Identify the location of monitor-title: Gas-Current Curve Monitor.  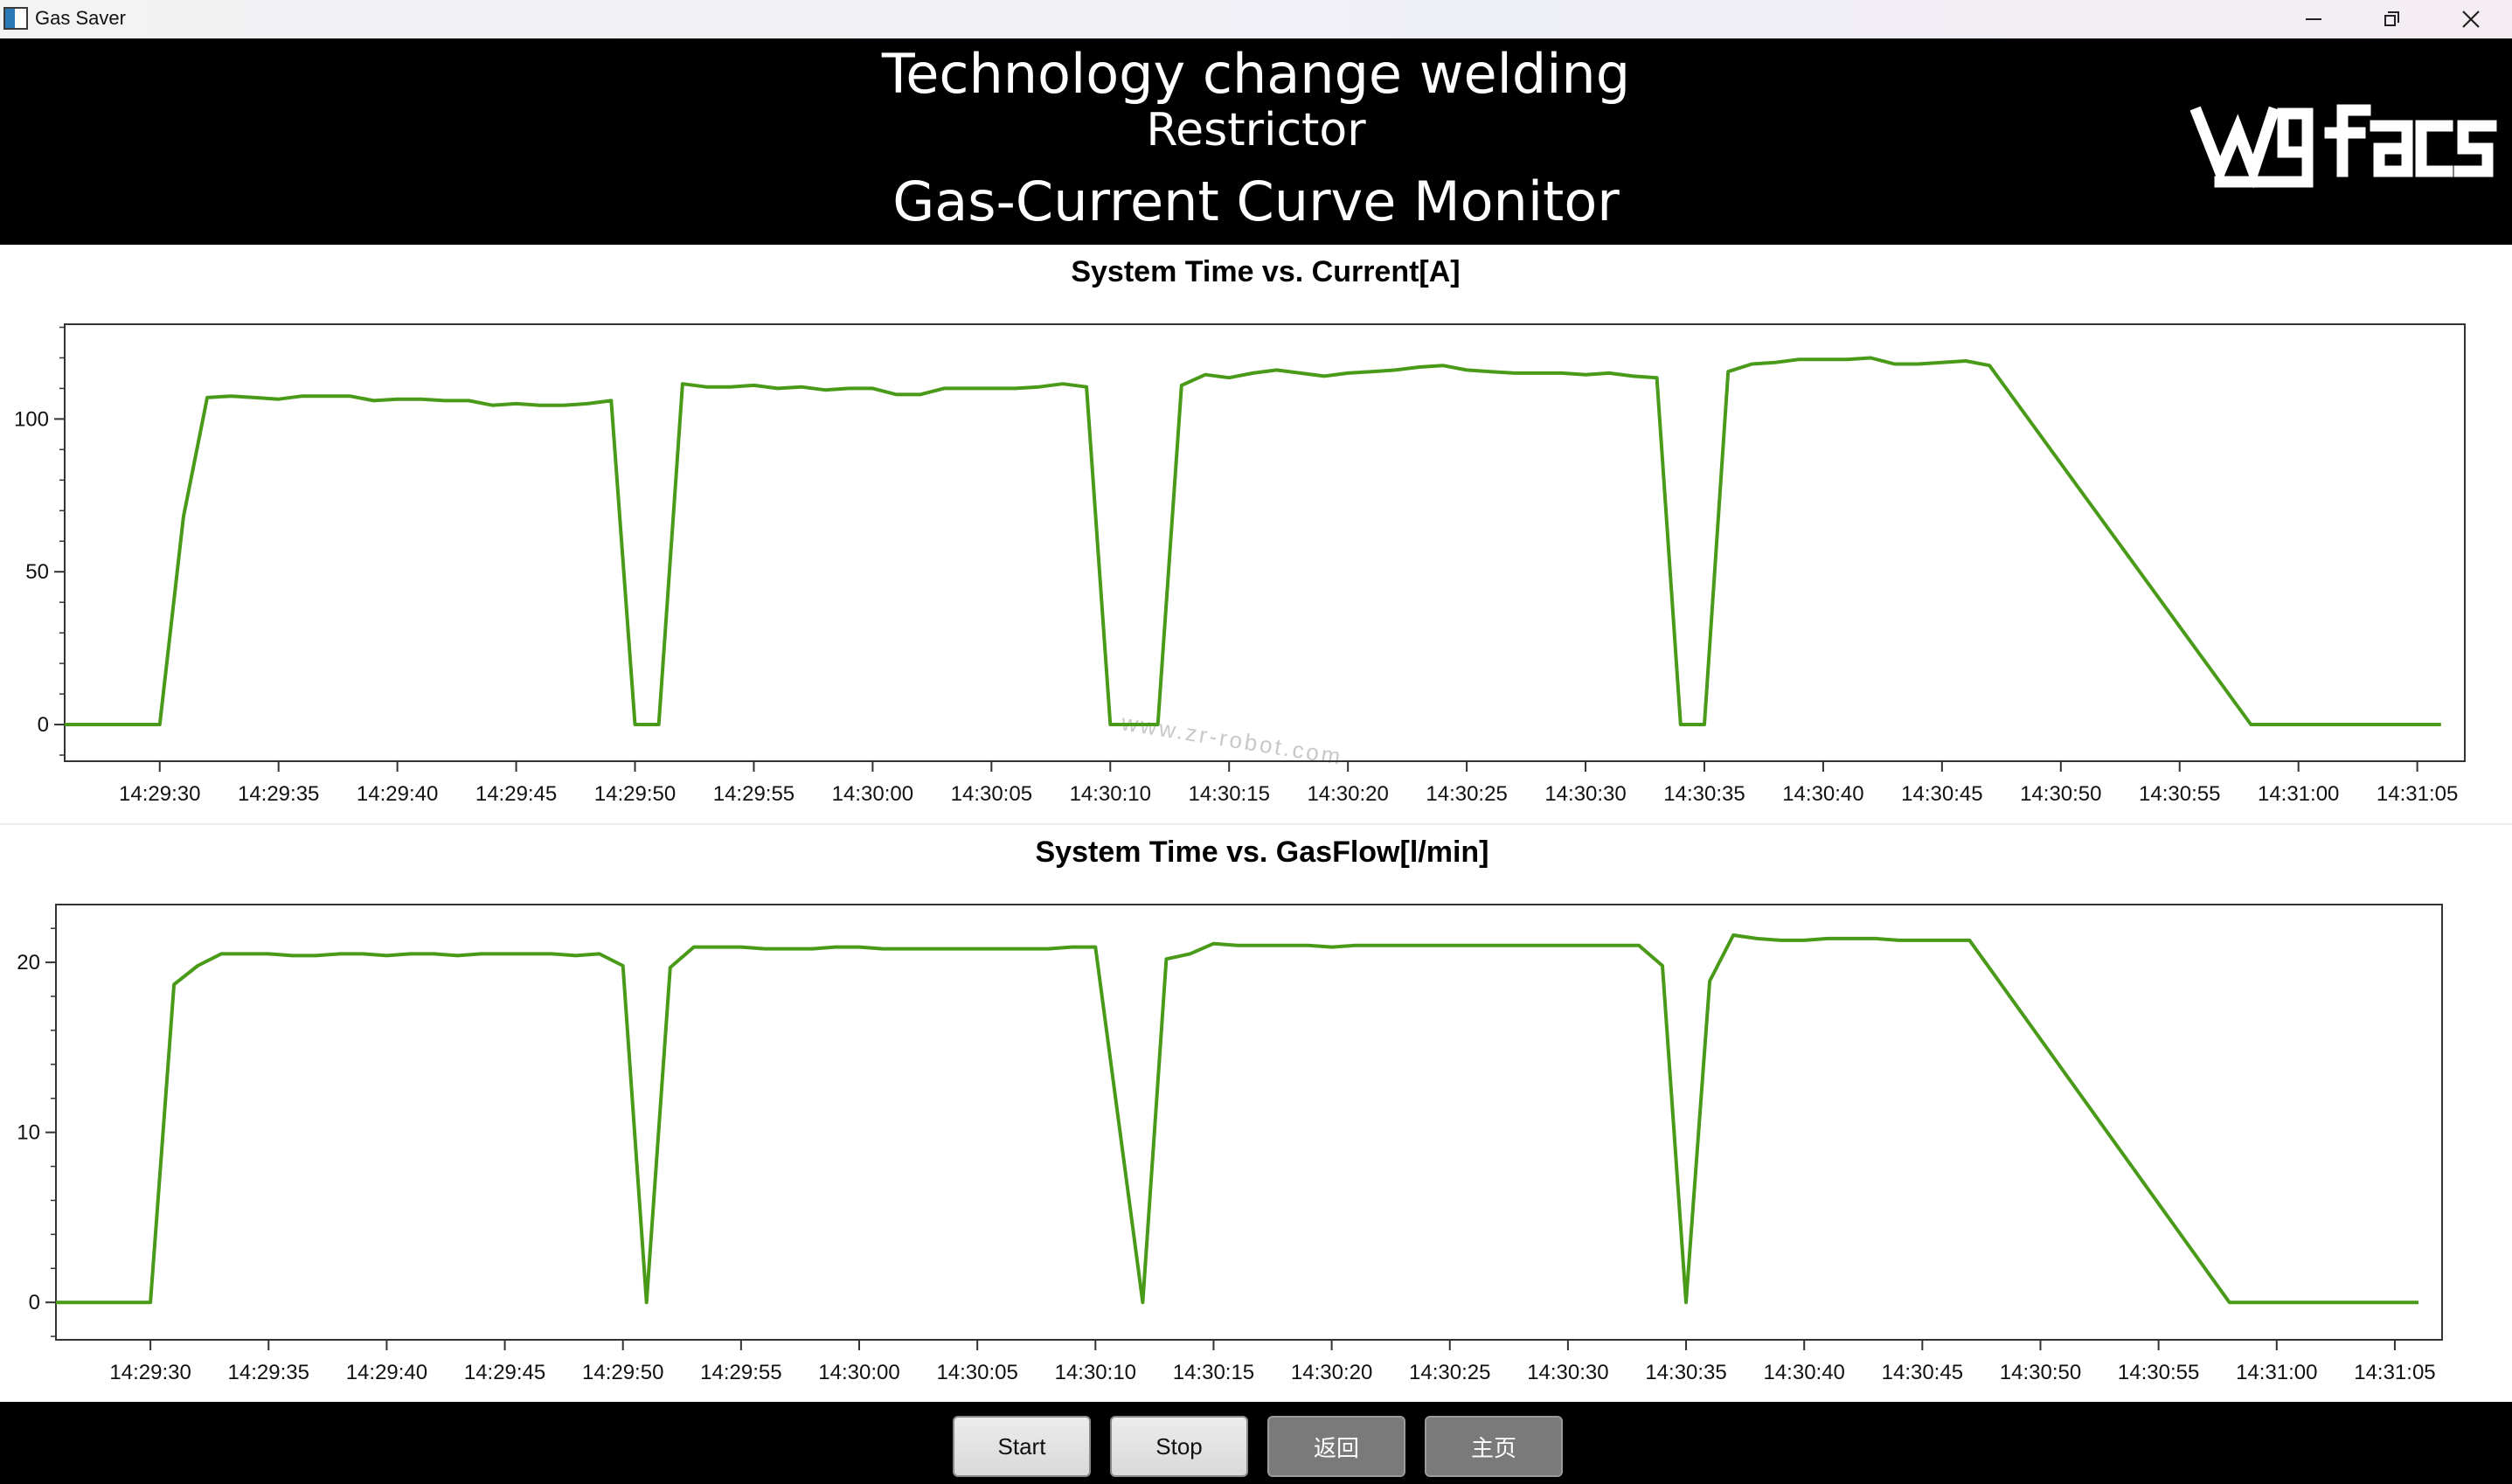
(1256, 201).